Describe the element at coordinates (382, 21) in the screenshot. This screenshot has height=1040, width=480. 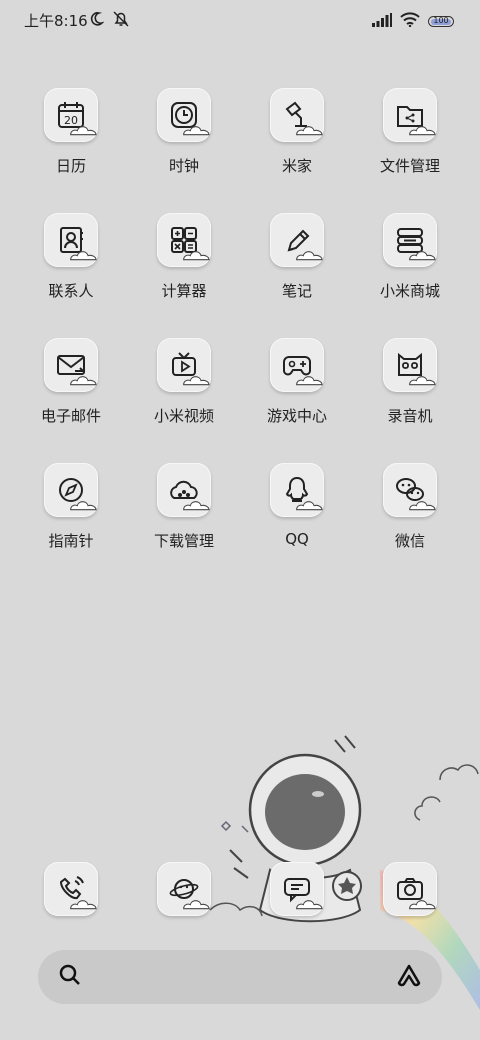
I see `signal-icon` at that location.